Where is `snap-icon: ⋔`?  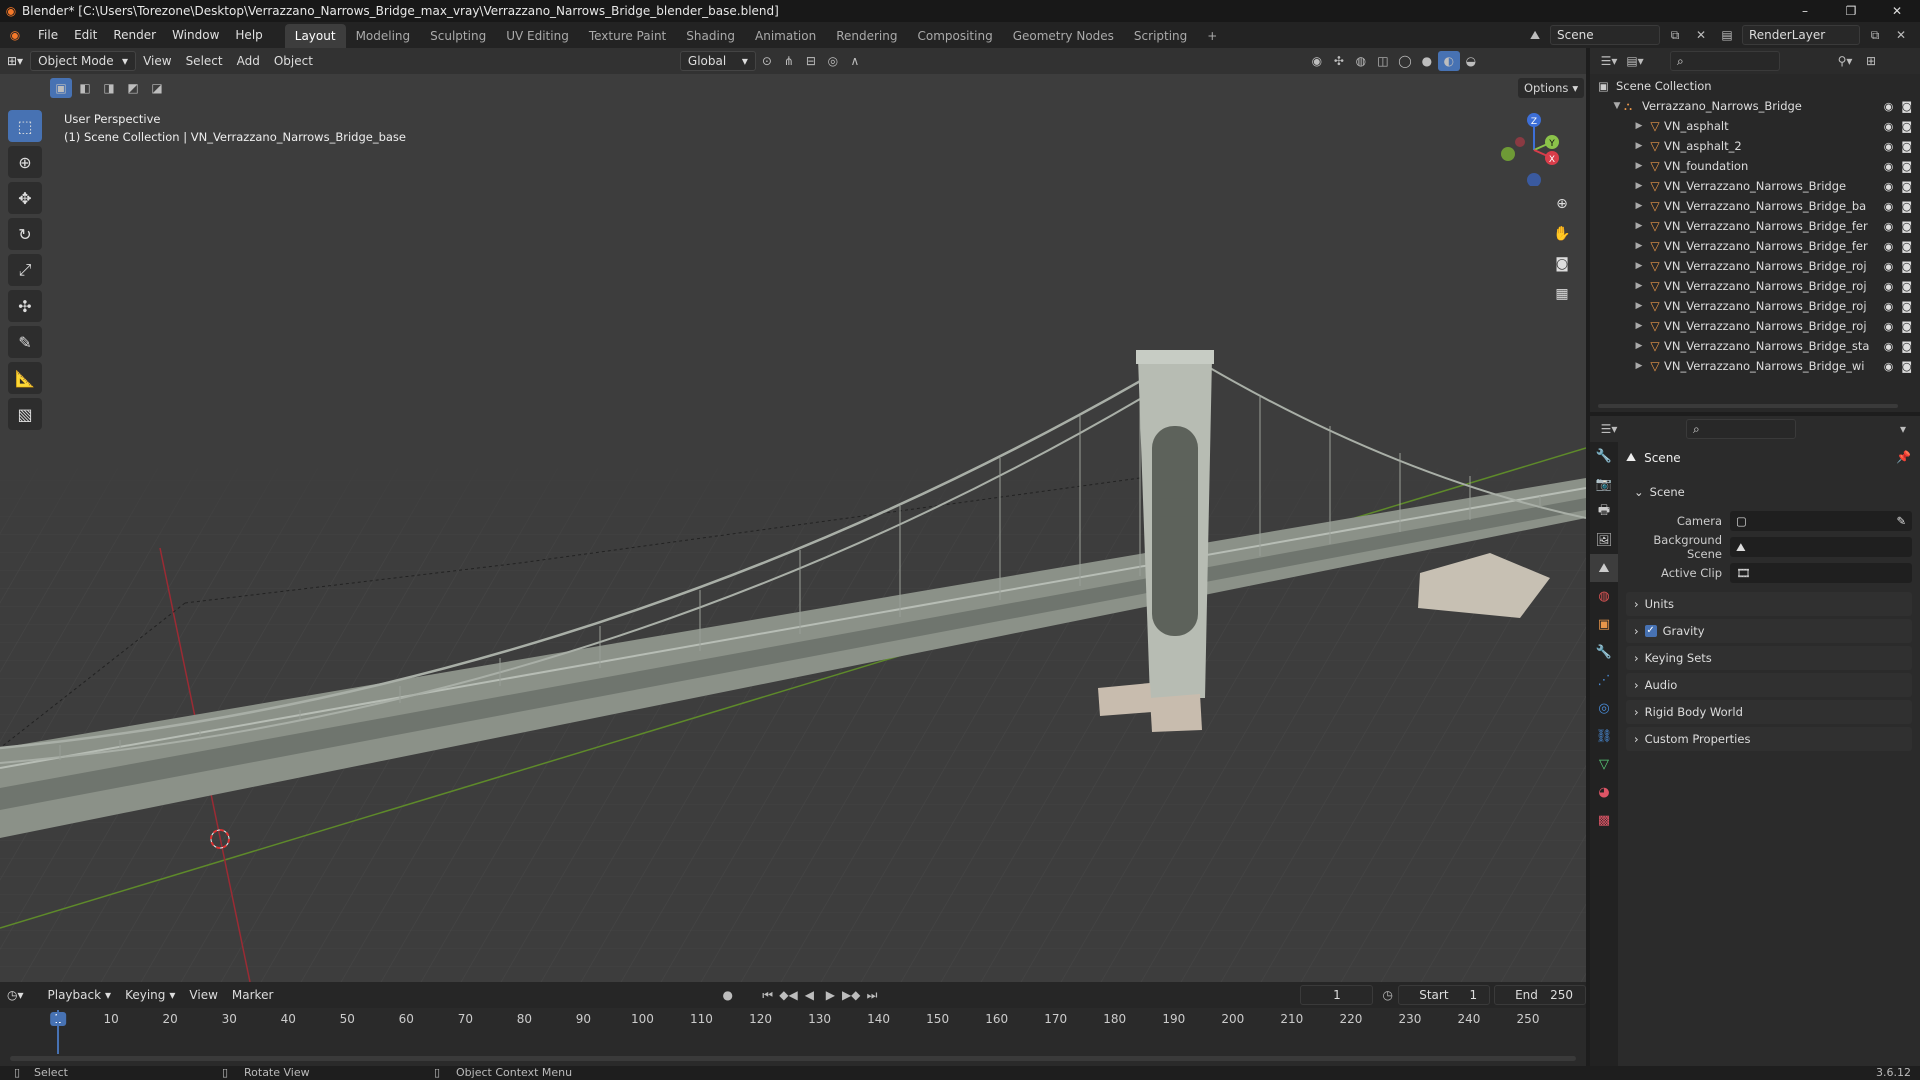
snap-icon: ⋔ is located at coordinates (789, 61).